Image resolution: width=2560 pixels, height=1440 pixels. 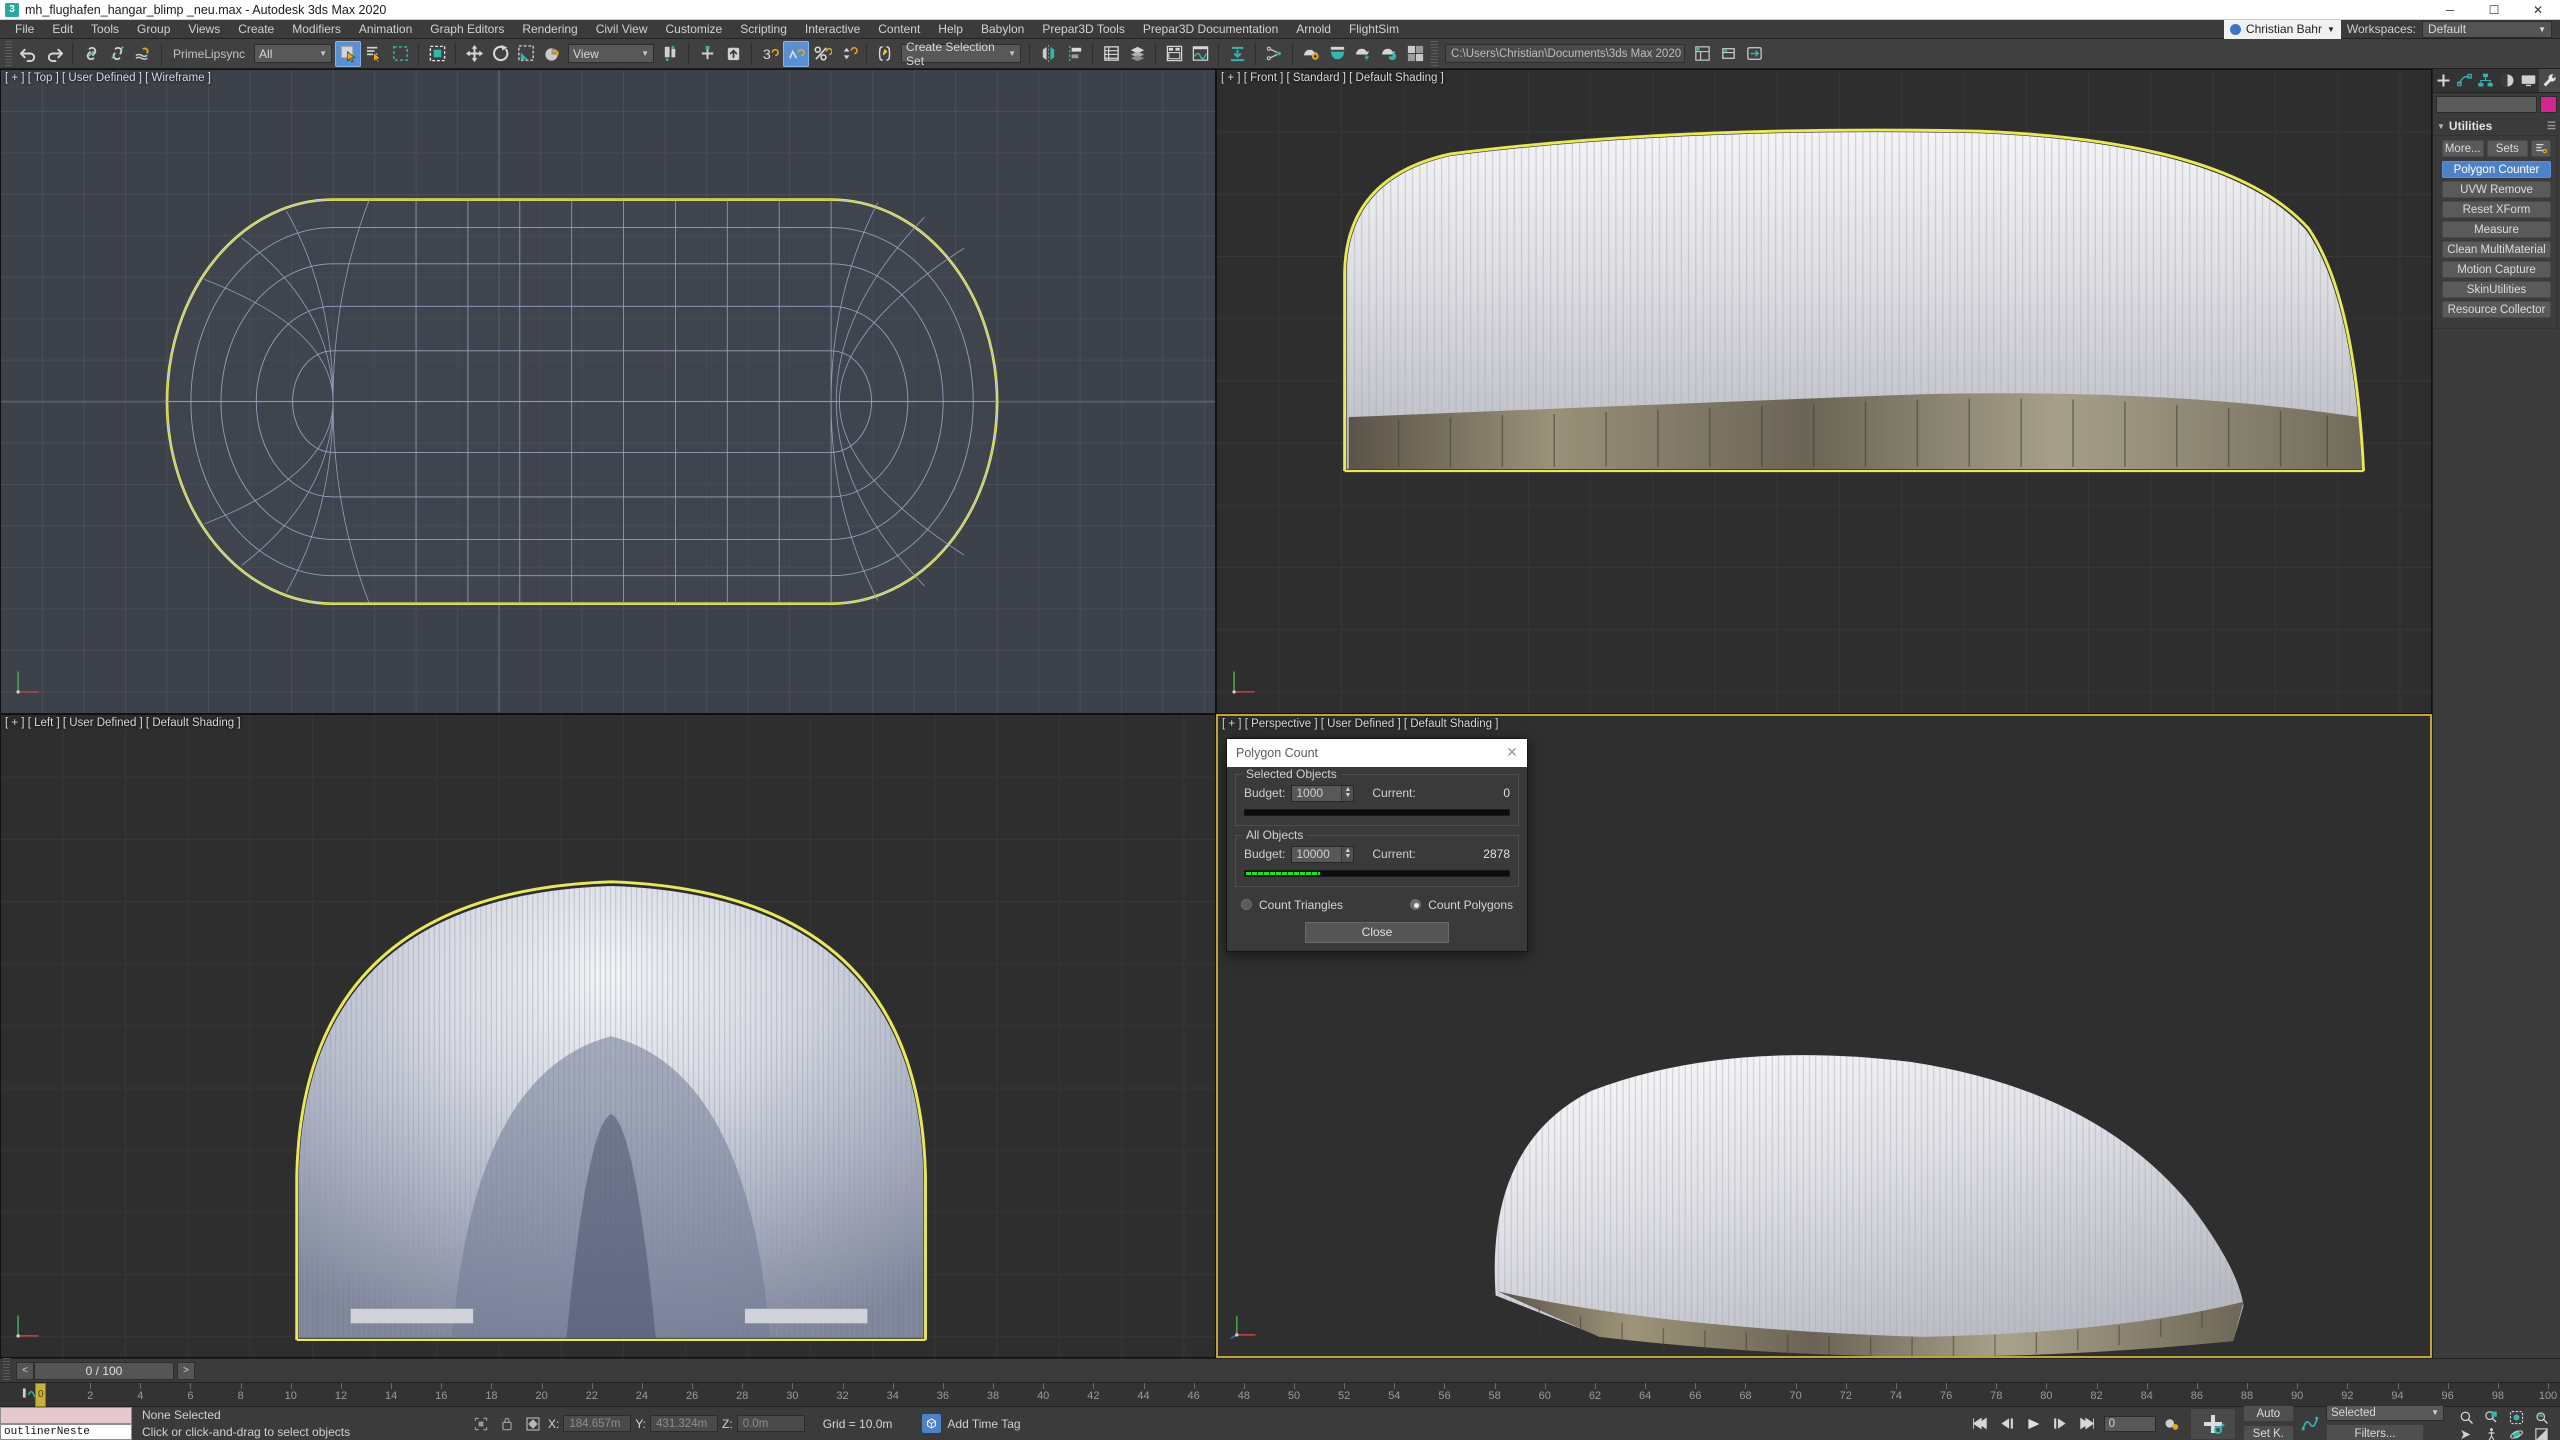 What do you see at coordinates (2496, 189) in the screenshot?
I see `utility-button-uvw-remove: UVW Remove` at bounding box center [2496, 189].